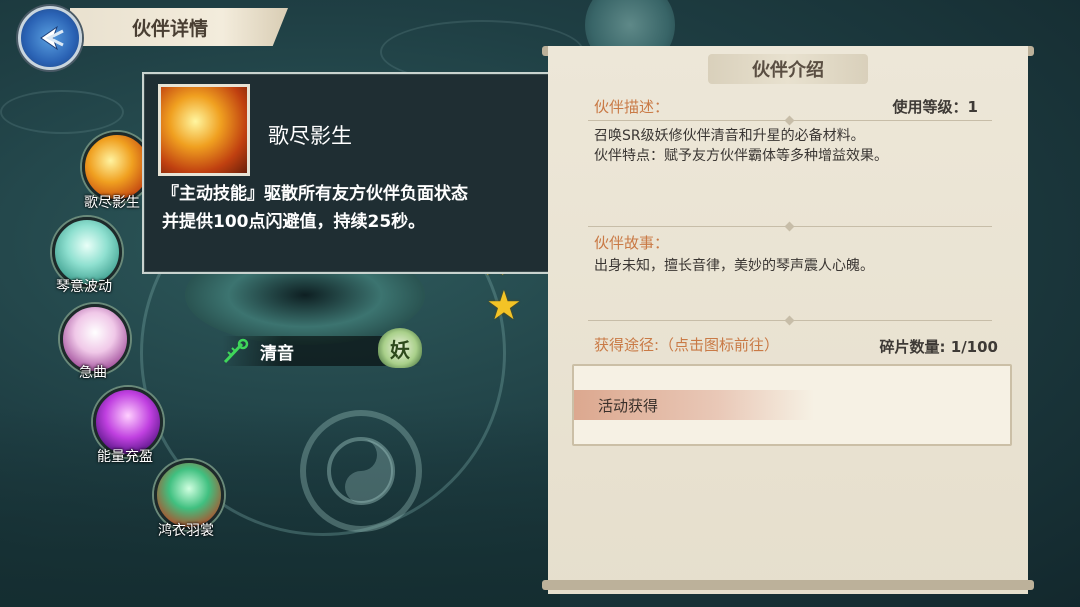  What do you see at coordinates (352, 208) in the screenshot?
I see `tooltip-description: 『主动技能』驱散所有友方伙伴负面状态 并提供100点闪避值，持续25秒。` at bounding box center [352, 208].